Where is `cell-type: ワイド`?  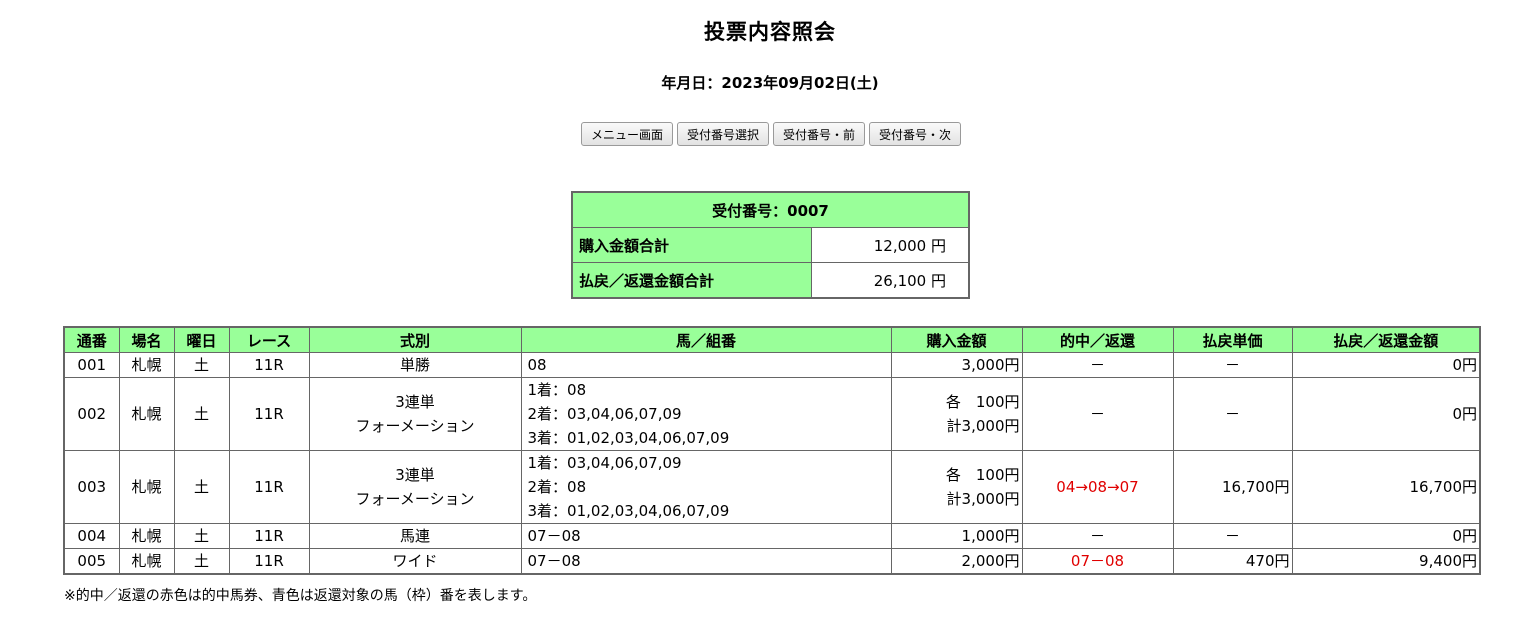
cell-type: ワイド is located at coordinates (415, 561).